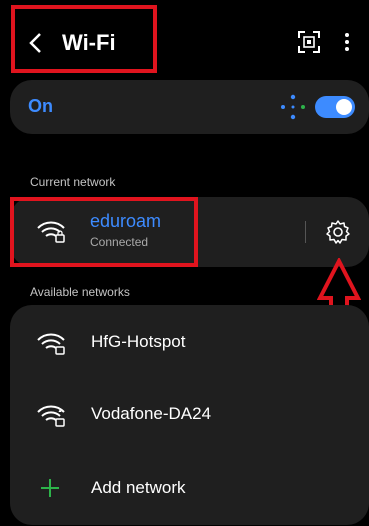  I want to click on add-network-label: Add network, so click(138, 487).